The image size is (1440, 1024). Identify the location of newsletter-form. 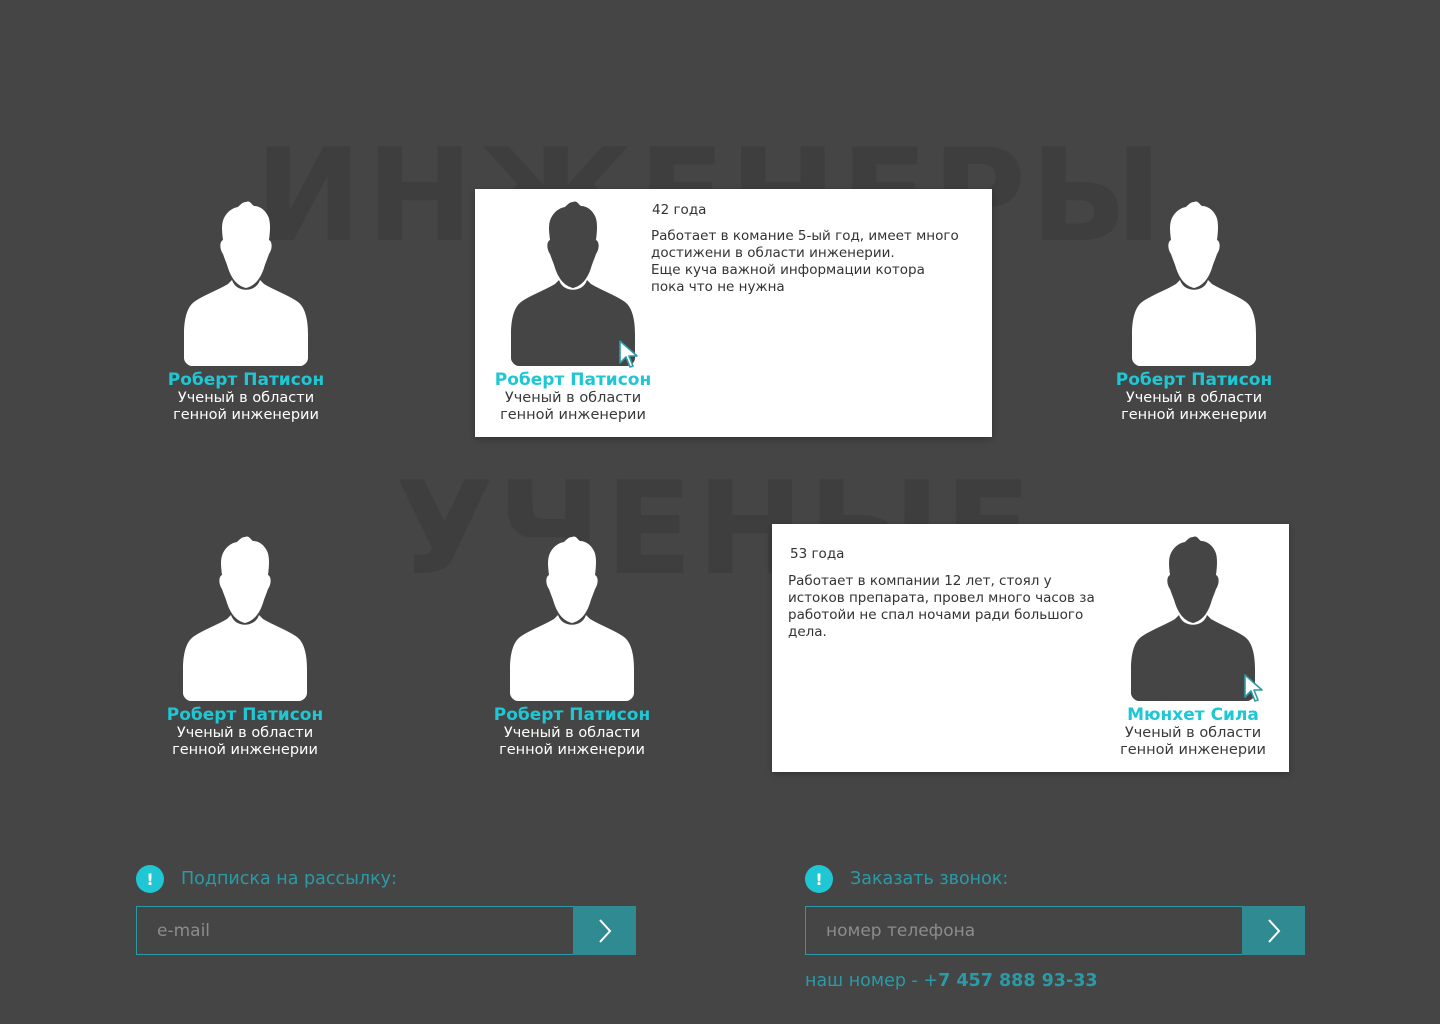
(386, 930).